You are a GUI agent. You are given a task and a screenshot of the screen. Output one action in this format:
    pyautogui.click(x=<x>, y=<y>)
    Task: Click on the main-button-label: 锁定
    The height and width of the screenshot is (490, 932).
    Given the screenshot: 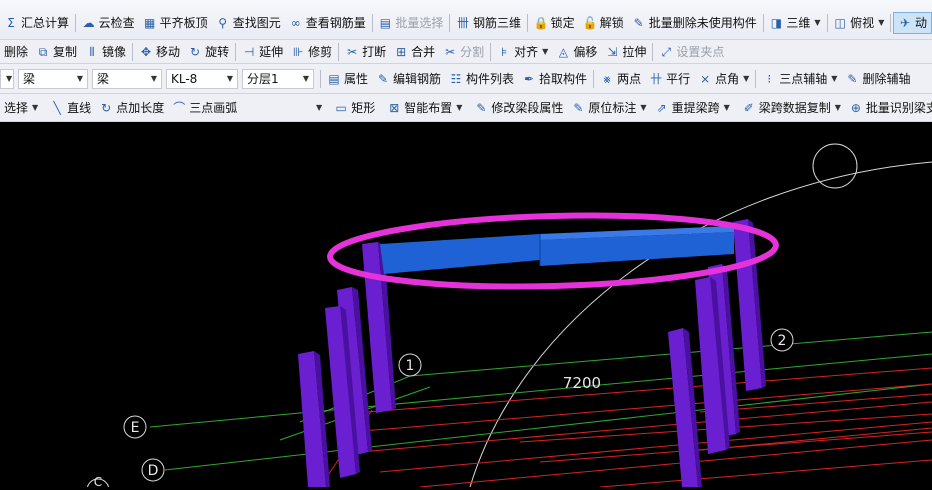 What is the action you would take?
    pyautogui.click(x=562, y=23)
    